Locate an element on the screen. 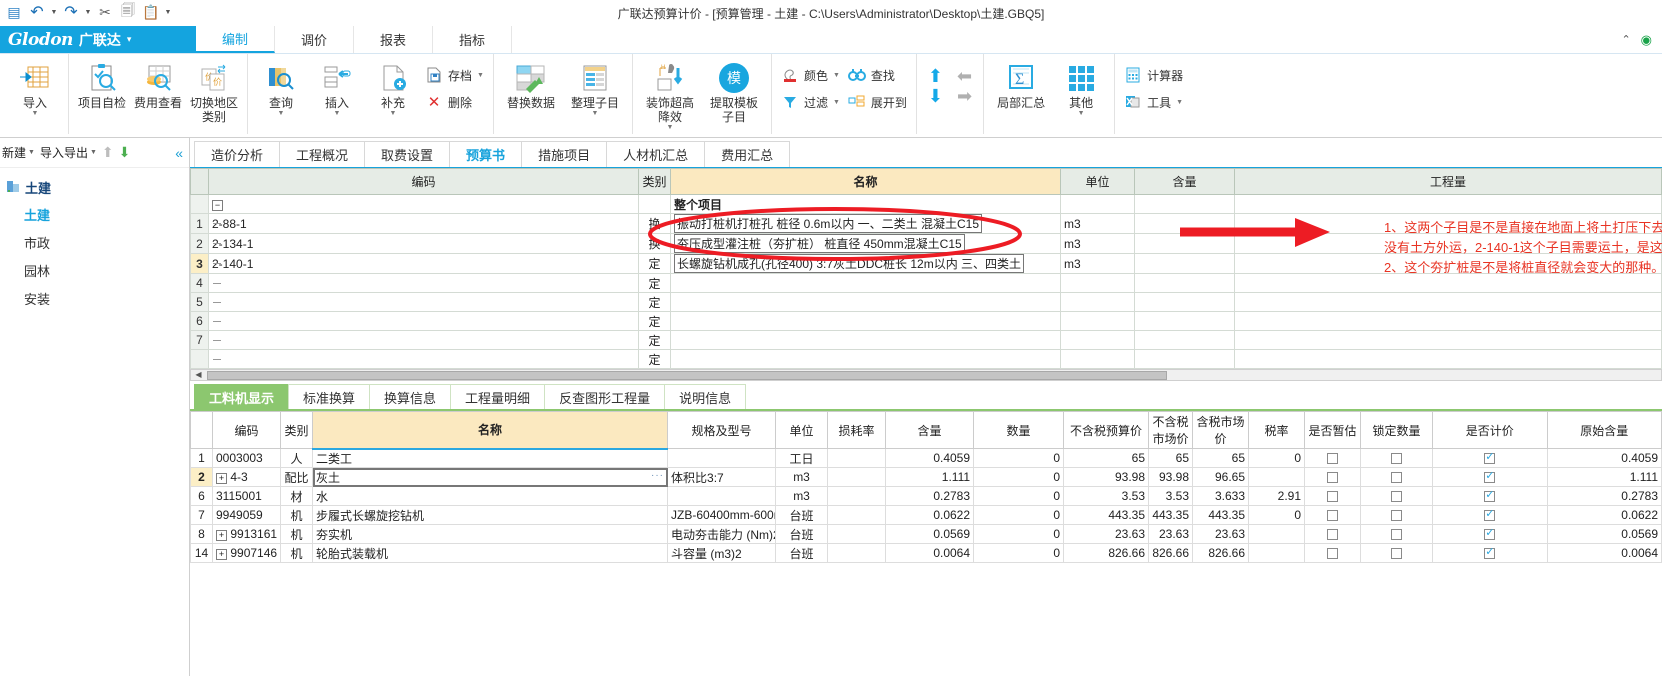 The height and width of the screenshot is (677, 1662). left-arrow-icon: ⬅ is located at coordinates (964, 76).